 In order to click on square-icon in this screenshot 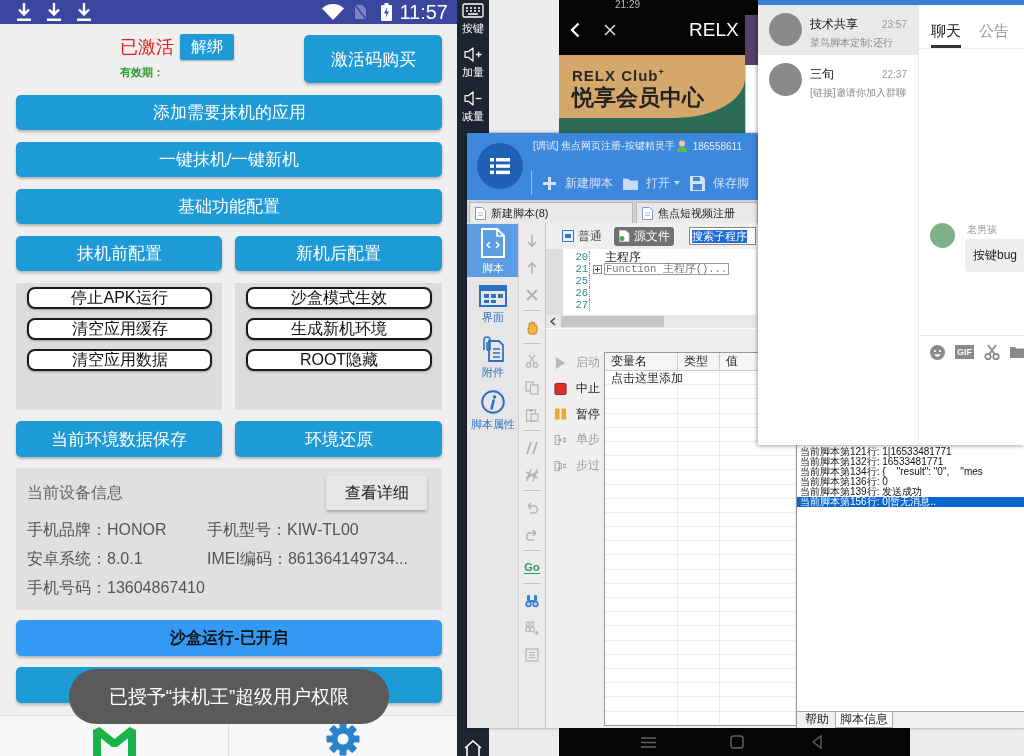, I will do `click(737, 742)`.